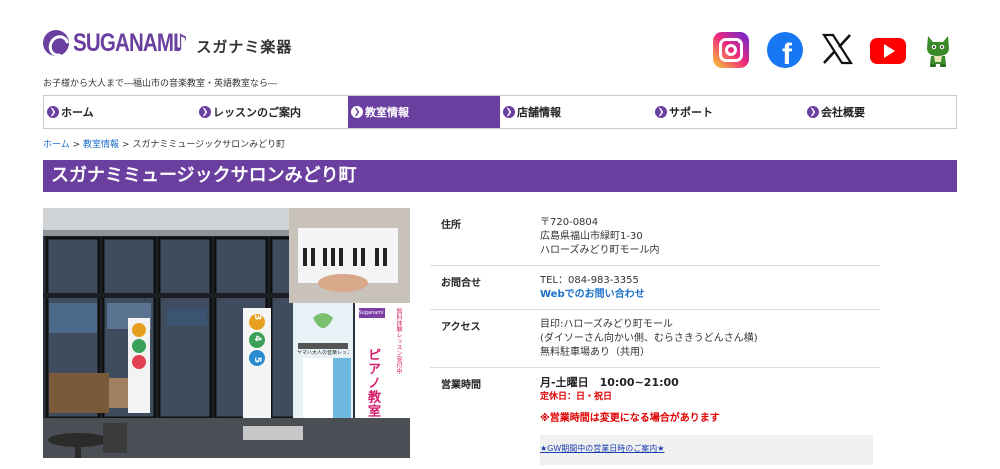 Image resolution: width=1000 pixels, height=469 pixels. I want to click on nav-item-label: 店舗情報, so click(539, 112).